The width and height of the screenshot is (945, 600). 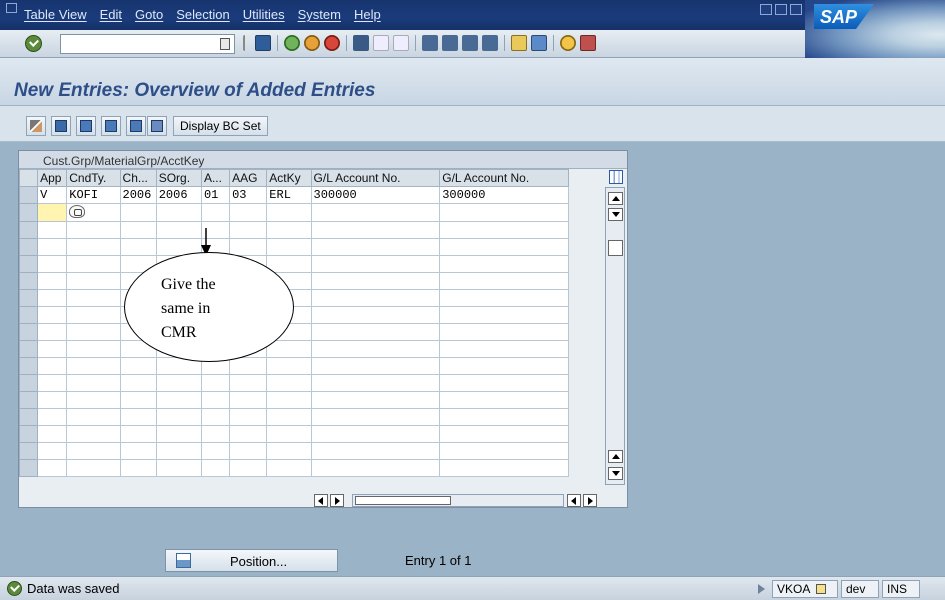 What do you see at coordinates (183, 560) in the screenshot?
I see `position-icon` at bounding box center [183, 560].